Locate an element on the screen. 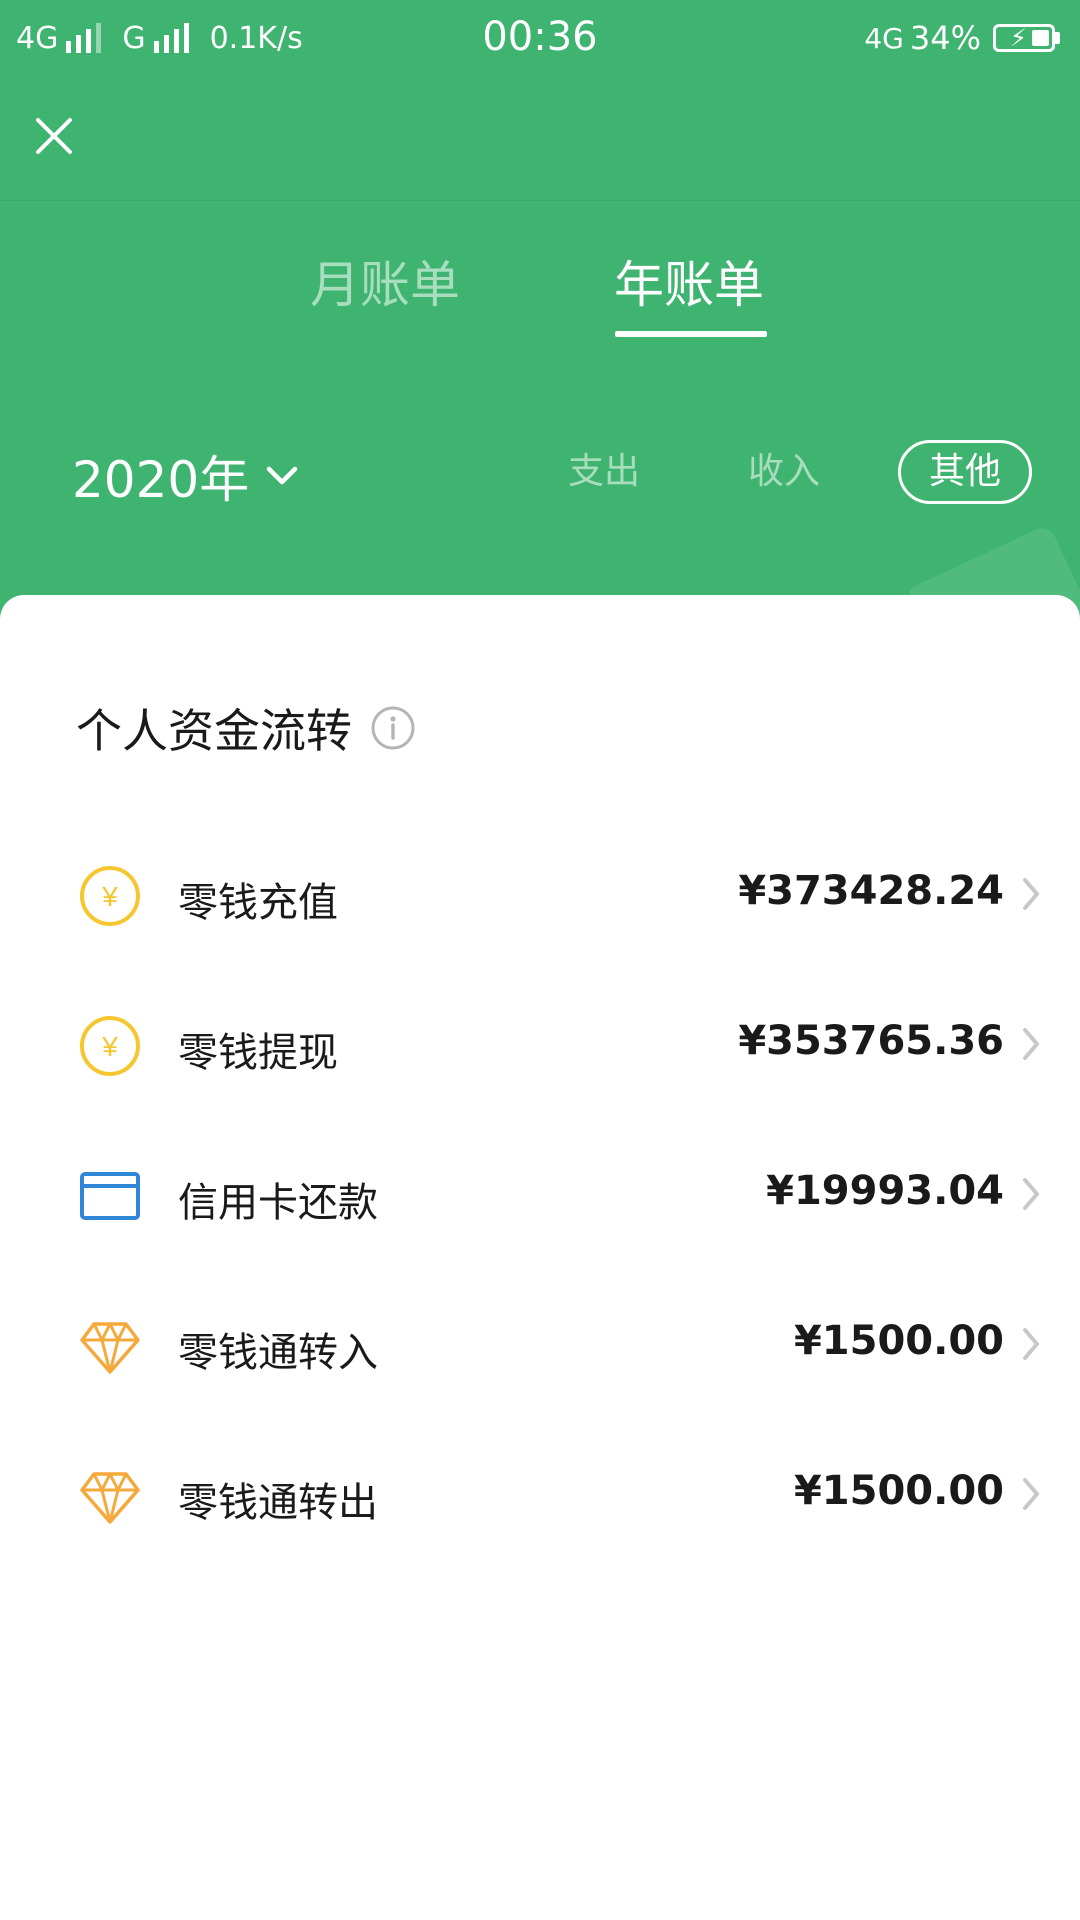 The image size is (1080, 1920). year-label: 2020年 is located at coordinates (161, 480).